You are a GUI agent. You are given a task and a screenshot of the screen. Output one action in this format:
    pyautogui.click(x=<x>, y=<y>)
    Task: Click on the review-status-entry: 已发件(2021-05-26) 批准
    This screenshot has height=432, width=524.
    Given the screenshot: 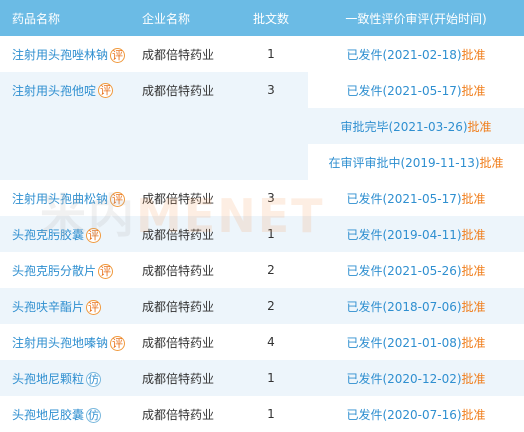 What is the action you would take?
    pyautogui.click(x=416, y=270)
    